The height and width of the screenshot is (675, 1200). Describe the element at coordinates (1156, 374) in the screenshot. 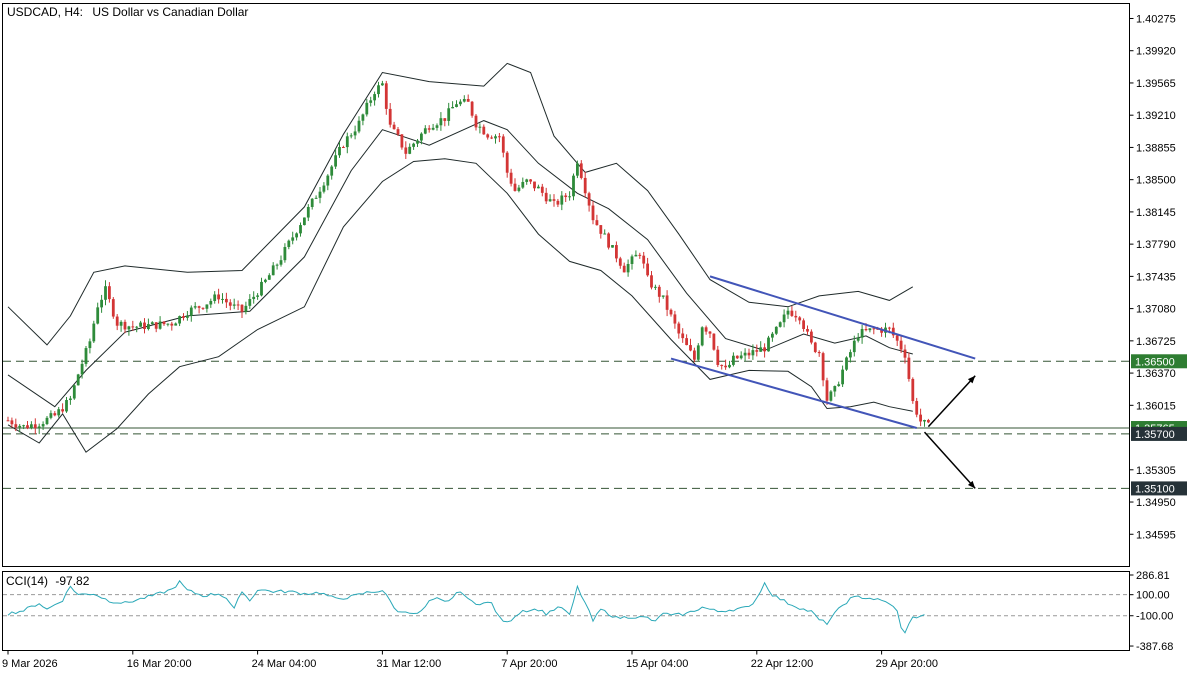

I see `price-tick-label: 1.36370` at that location.